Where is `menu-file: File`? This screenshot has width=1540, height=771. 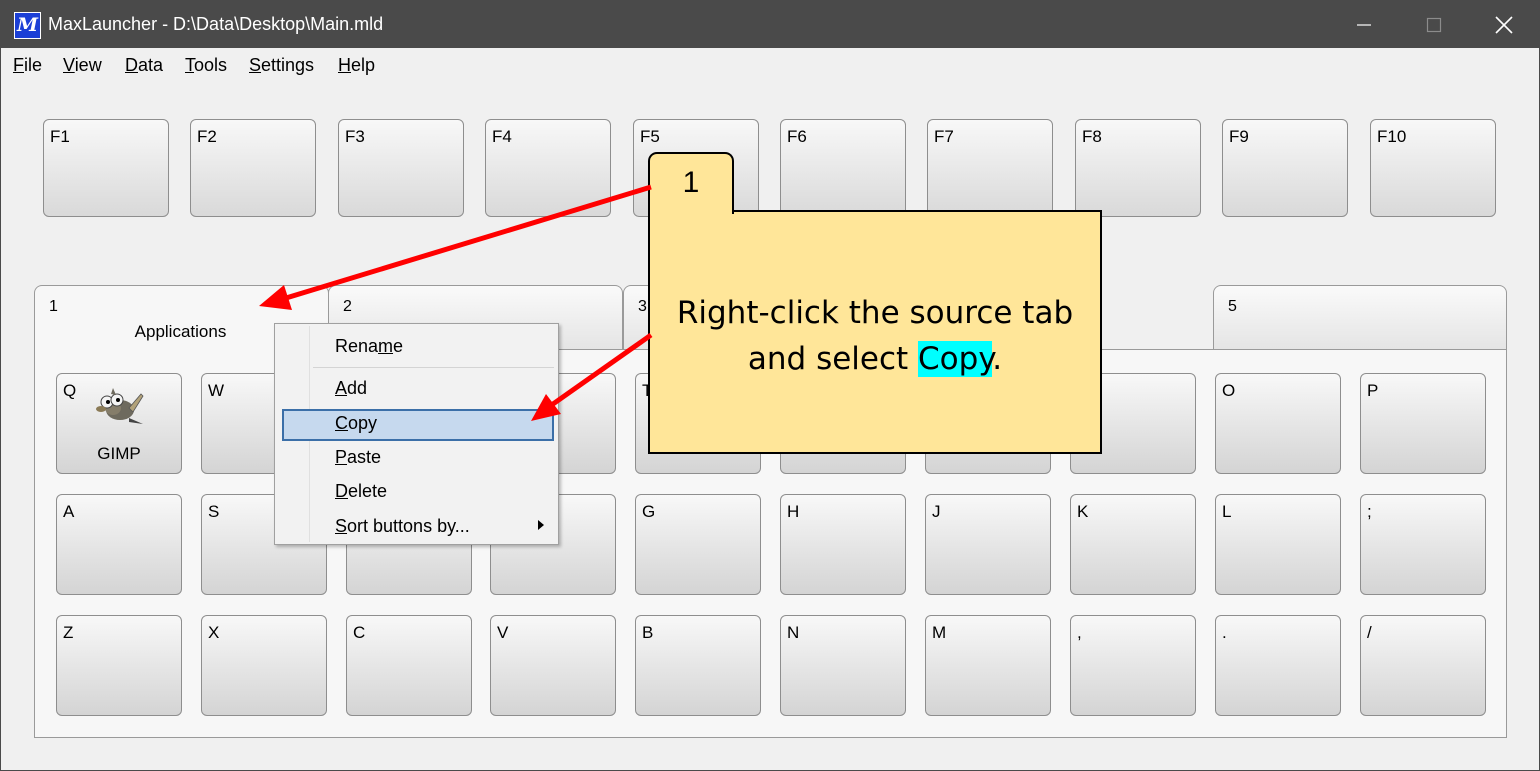 menu-file: File is located at coordinates (27, 65).